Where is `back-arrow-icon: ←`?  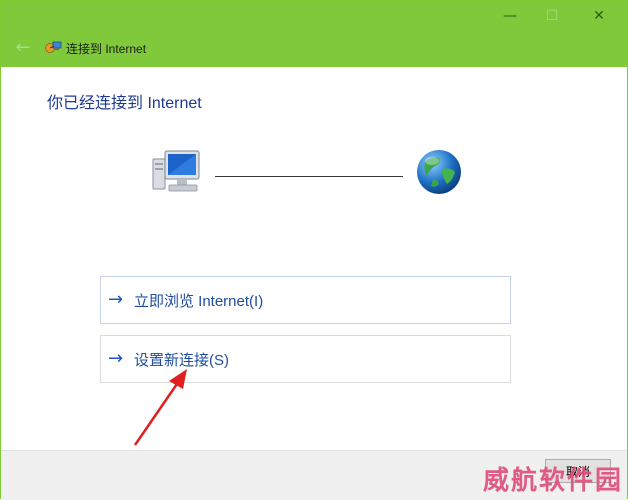 back-arrow-icon: ← is located at coordinates (23, 47).